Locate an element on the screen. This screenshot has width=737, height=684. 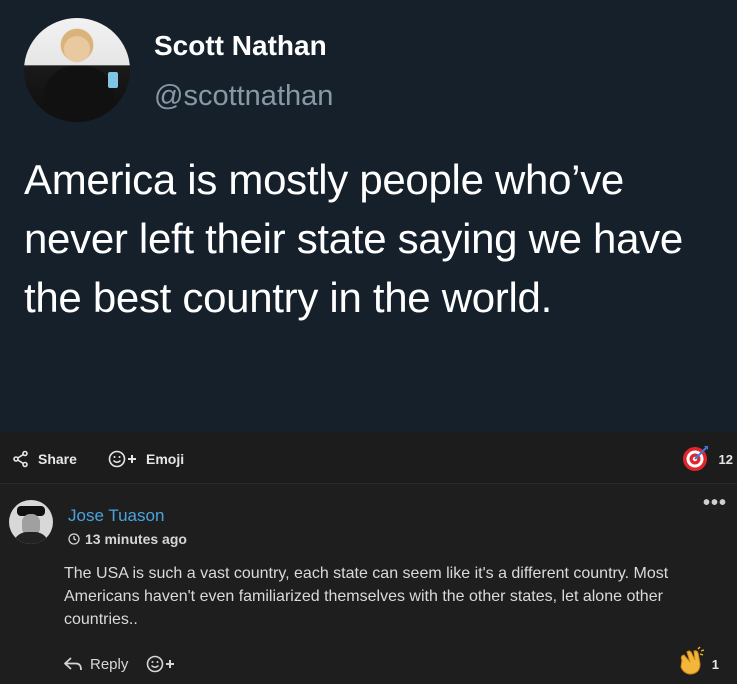
clap-count: 1 is located at coordinates (715, 664).